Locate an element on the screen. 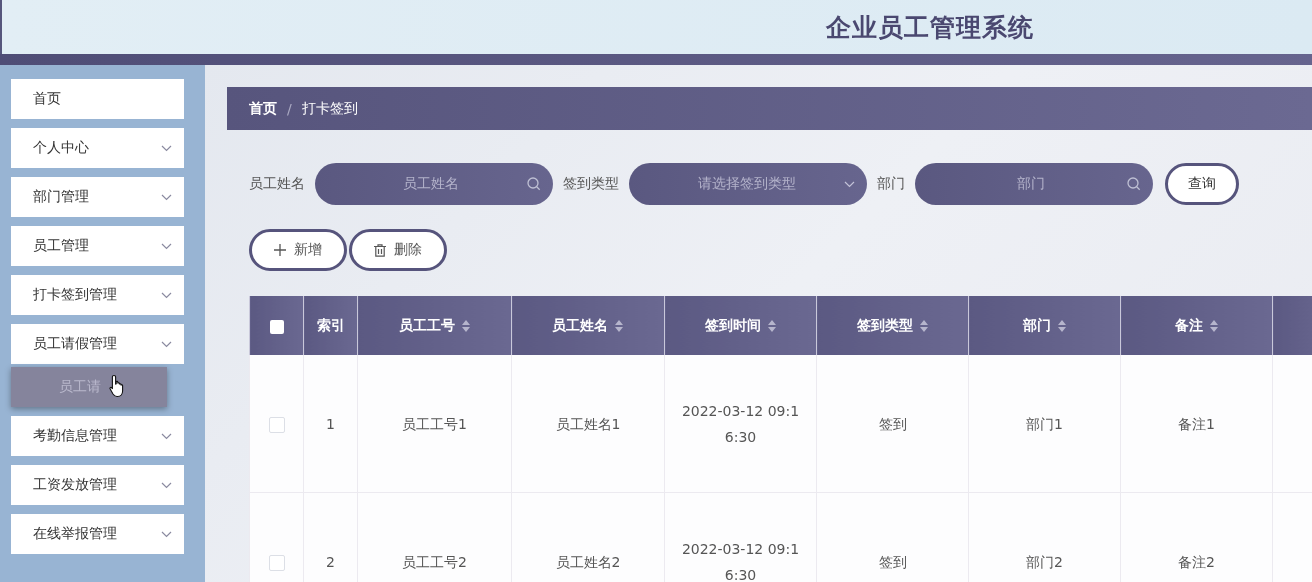 This screenshot has width=1312, height=582. table-cell: 1 is located at coordinates (330, 424).